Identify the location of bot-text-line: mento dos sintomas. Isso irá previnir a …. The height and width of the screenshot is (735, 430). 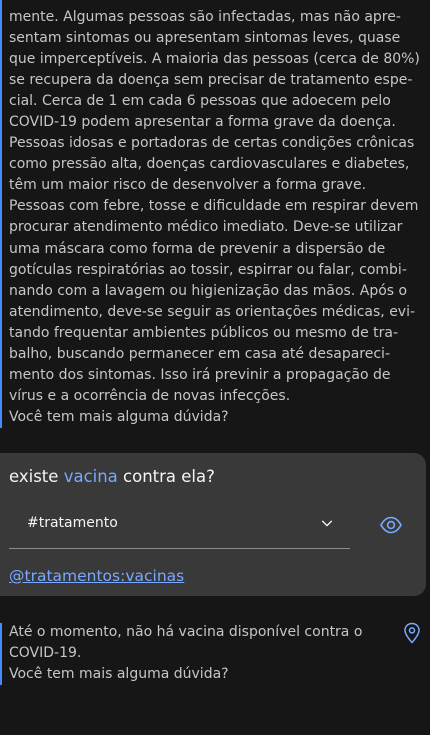
(200, 374).